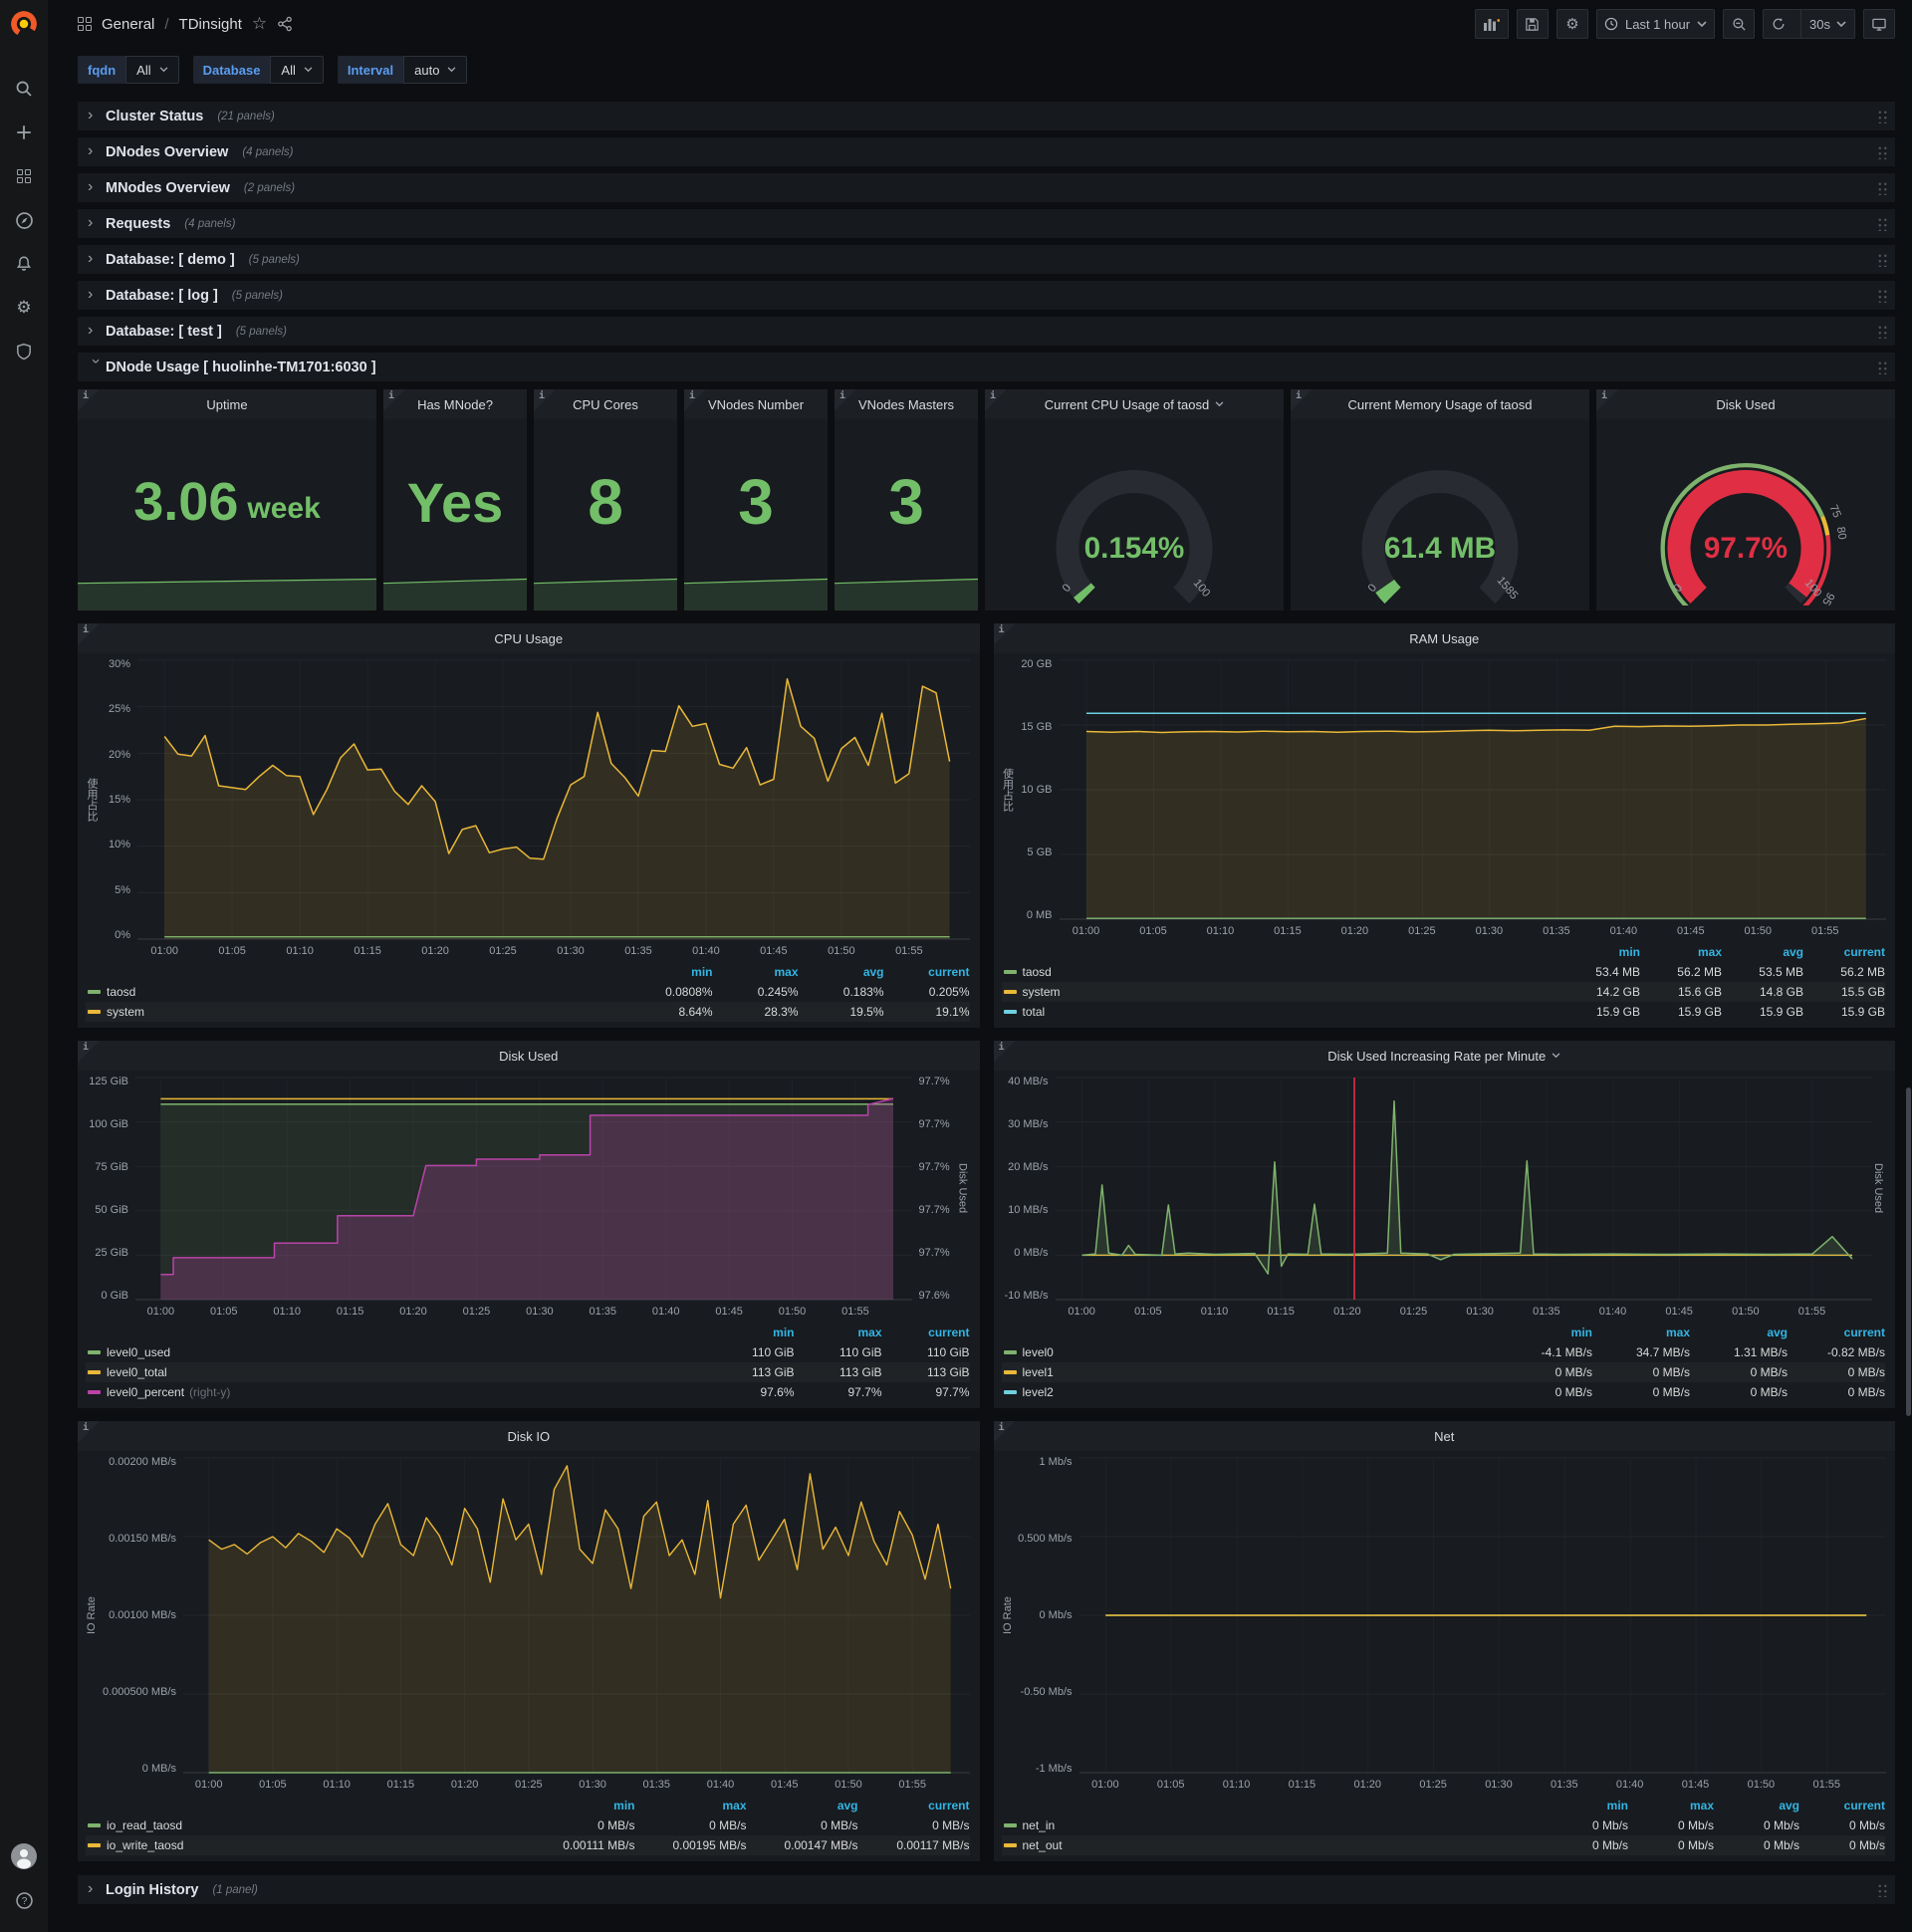 The width and height of the screenshot is (1912, 1932). Describe the element at coordinates (605, 404) in the screenshot. I see `panel-header: CPU Cores` at that location.